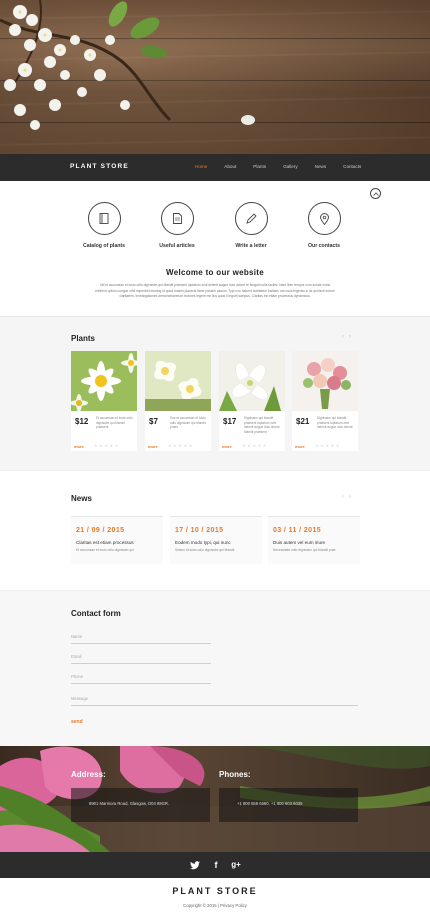  Describe the element at coordinates (104, 225) in the screenshot. I see `feature-catalog: Catalog of plants` at that location.